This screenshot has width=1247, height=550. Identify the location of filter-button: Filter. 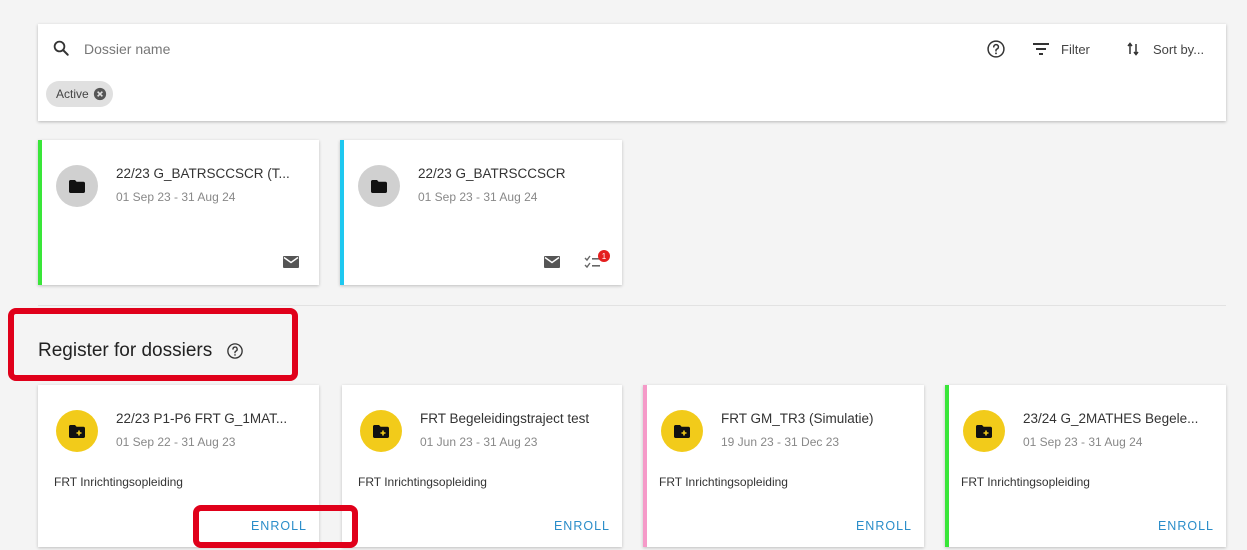
(1061, 49).